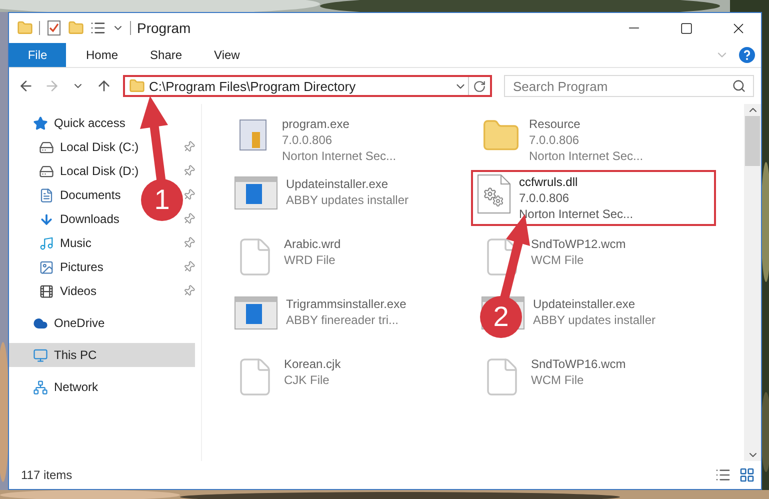 The image size is (769, 499). I want to click on sidebar-item: Network, so click(102, 387).